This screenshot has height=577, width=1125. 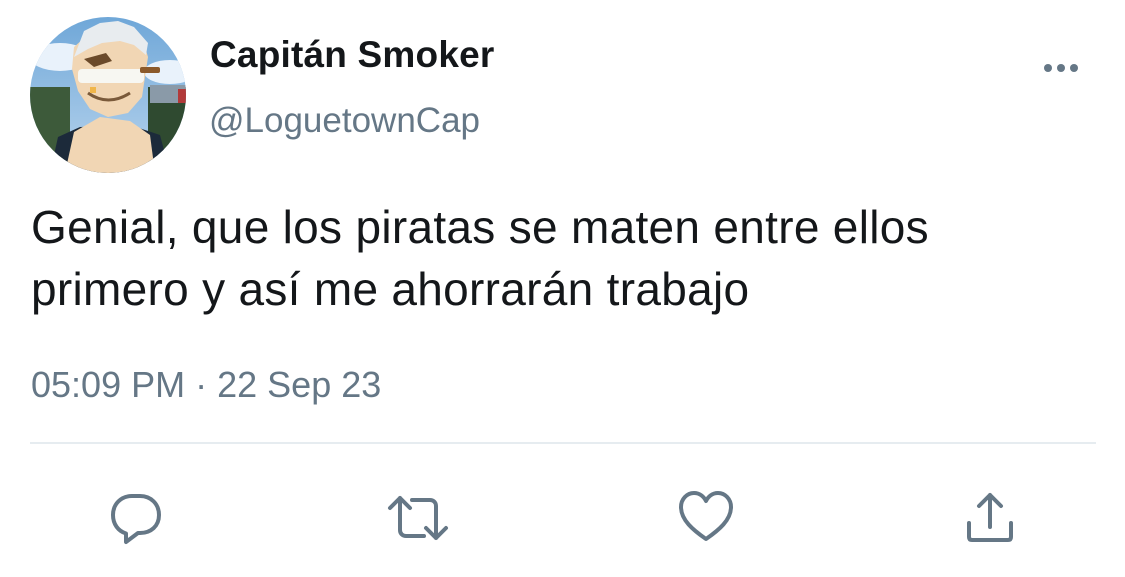 I want to click on more-icon, so click(x=1048, y=68).